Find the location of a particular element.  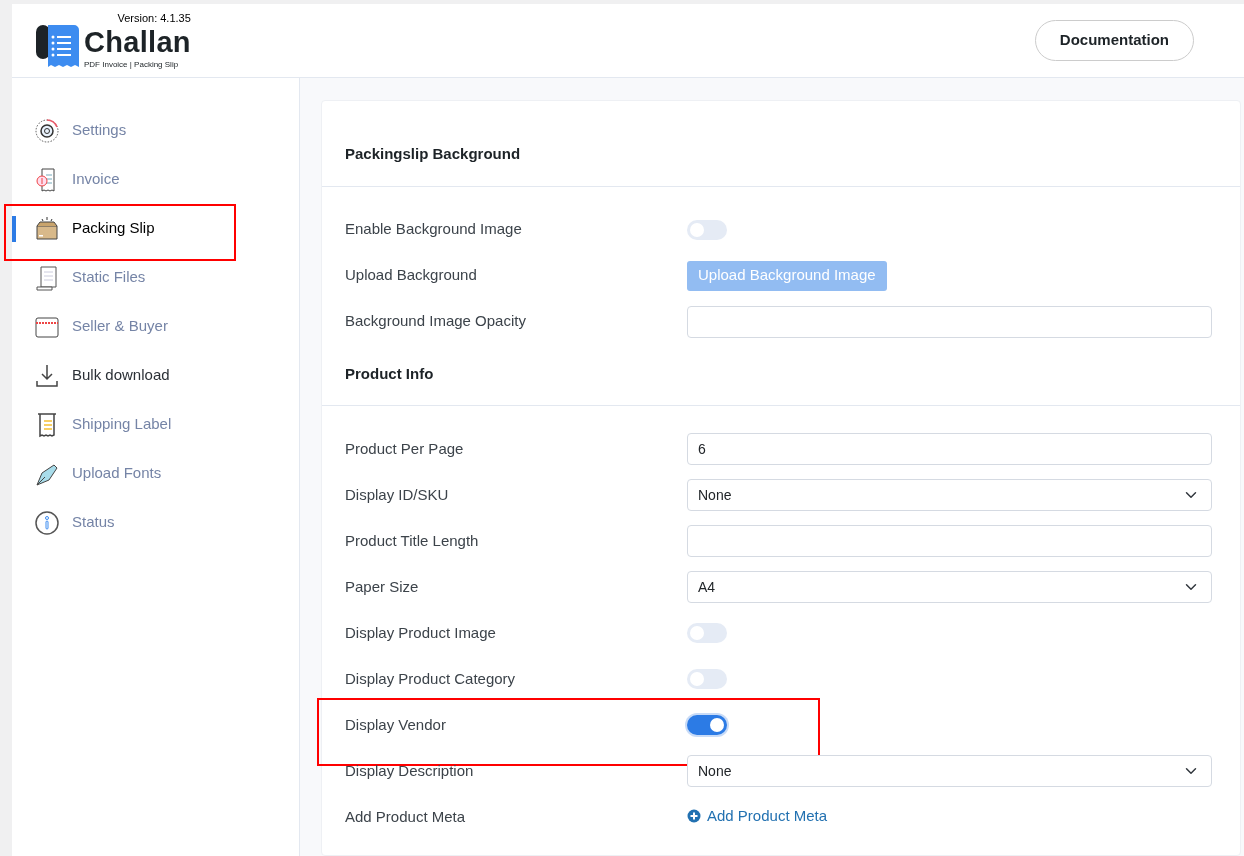

add-meta-link: Add Product Meta is located at coordinates (757, 816).